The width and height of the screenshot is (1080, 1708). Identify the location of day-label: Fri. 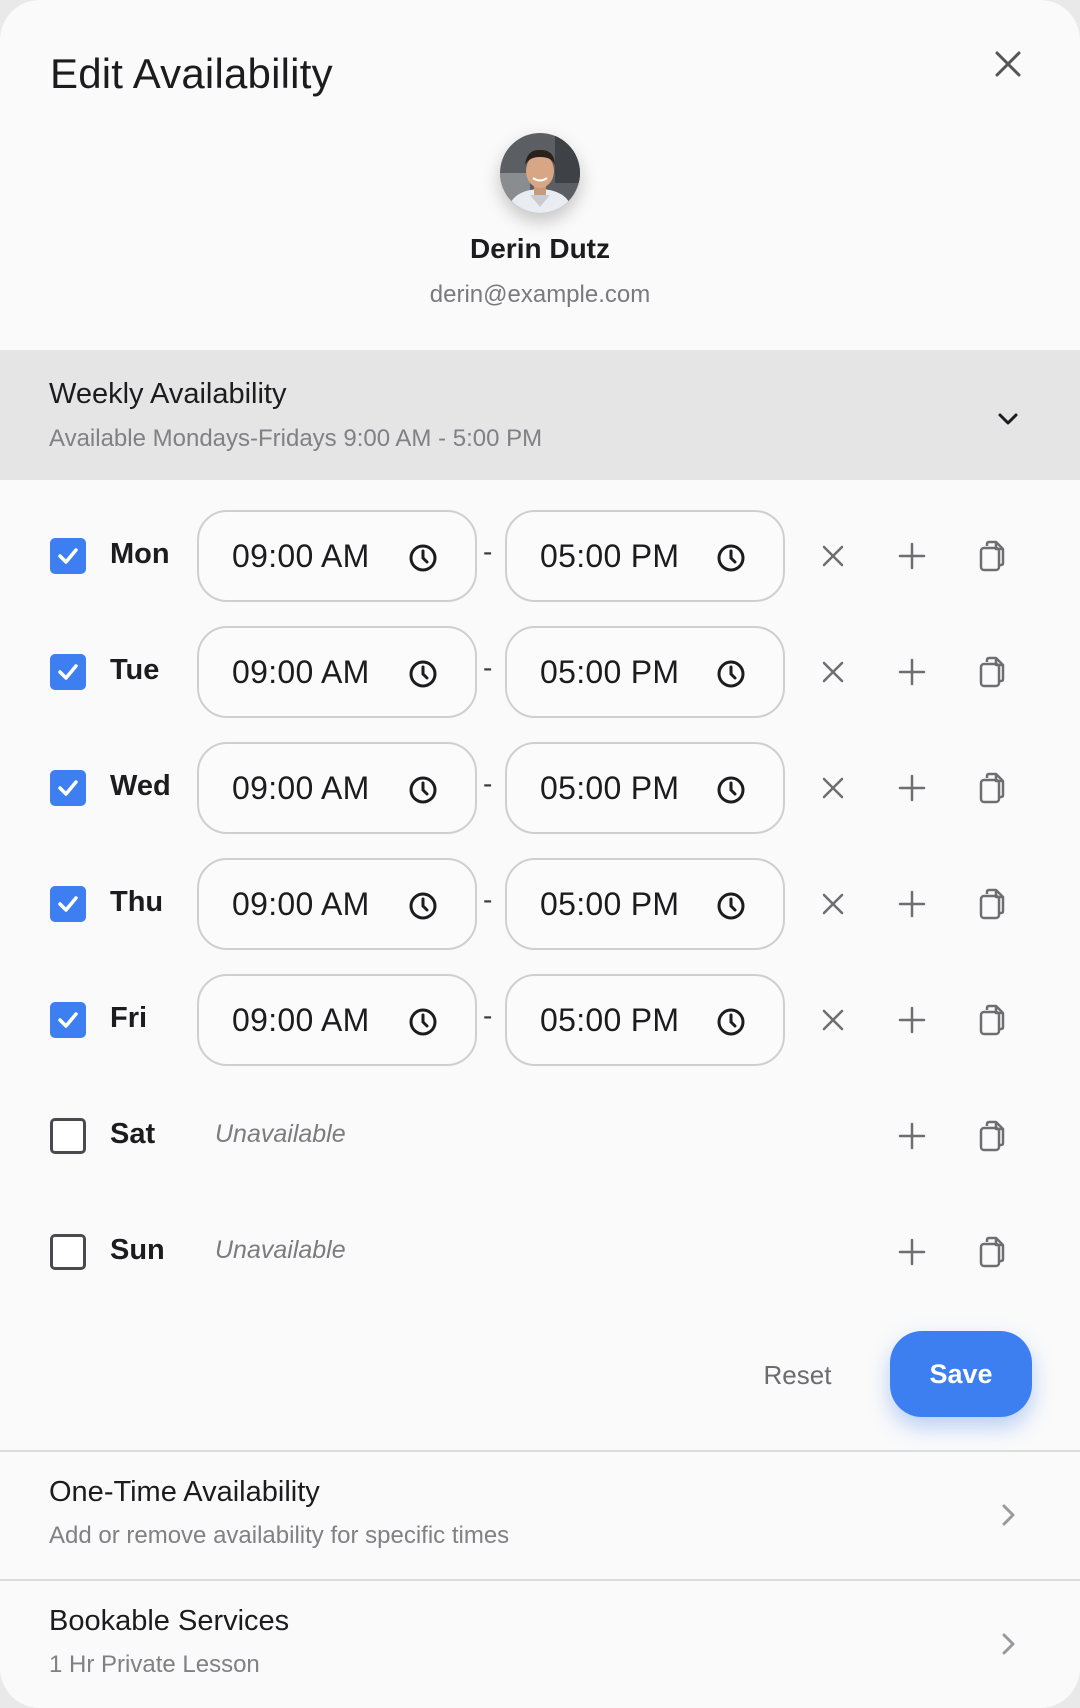
(129, 1018).